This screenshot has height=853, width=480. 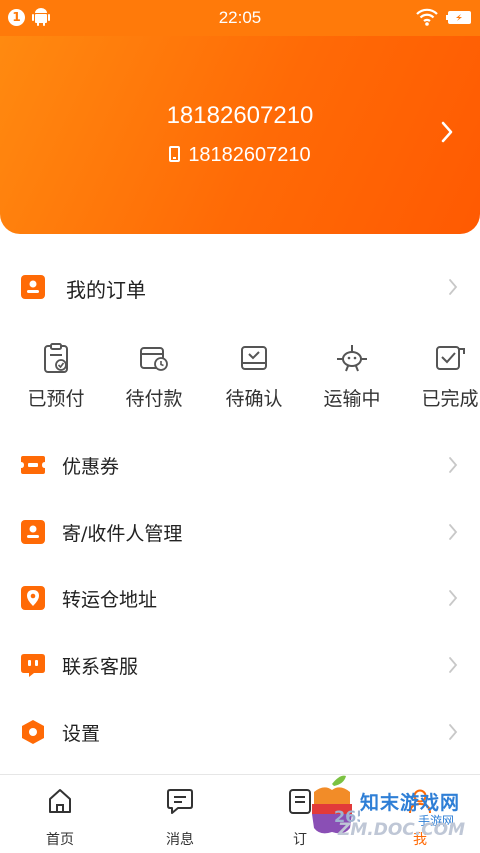 I want to click on customer-service-row: 联系客服, so click(x=240, y=665).